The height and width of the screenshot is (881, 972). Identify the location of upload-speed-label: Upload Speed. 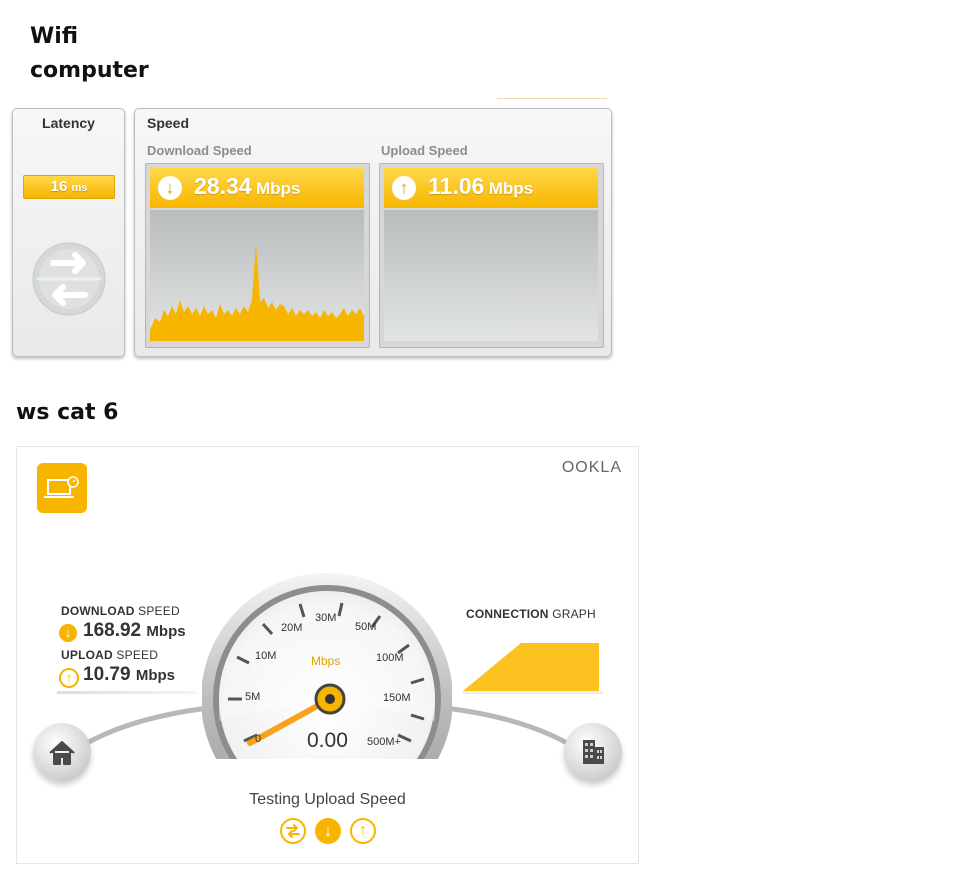
(424, 150).